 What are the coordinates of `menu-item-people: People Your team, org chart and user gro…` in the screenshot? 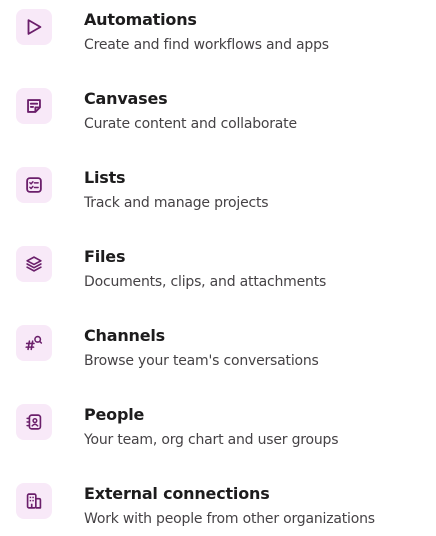 It's located at (218, 427).